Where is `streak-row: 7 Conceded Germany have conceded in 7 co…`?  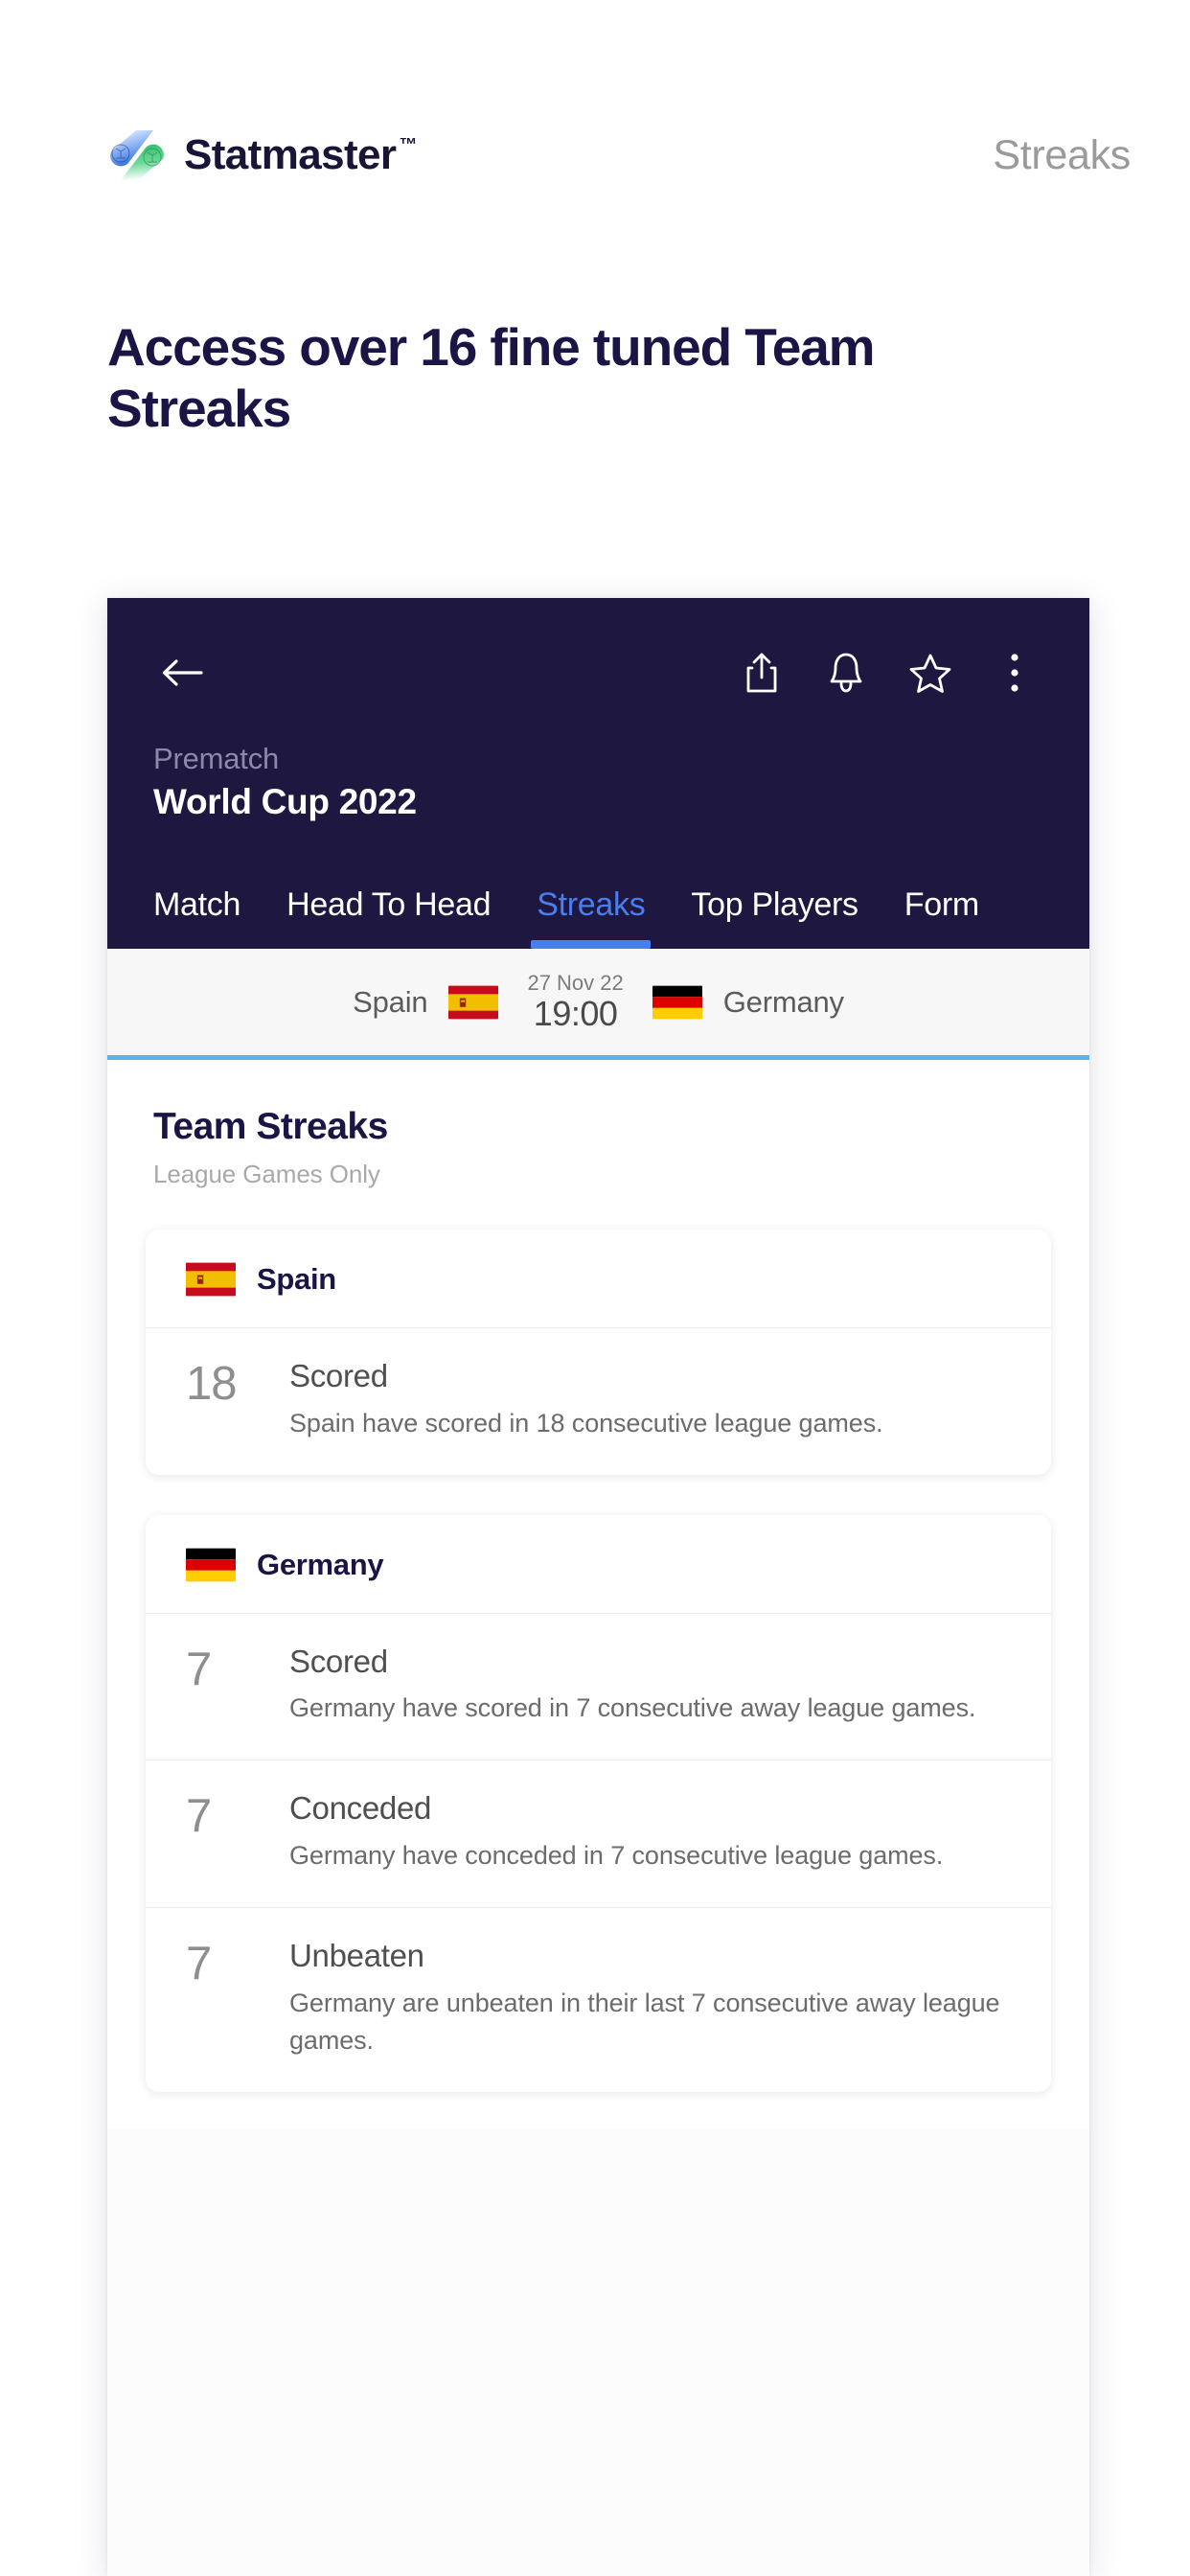 streak-row: 7 Conceded Germany have conceded in 7 co… is located at coordinates (599, 1833).